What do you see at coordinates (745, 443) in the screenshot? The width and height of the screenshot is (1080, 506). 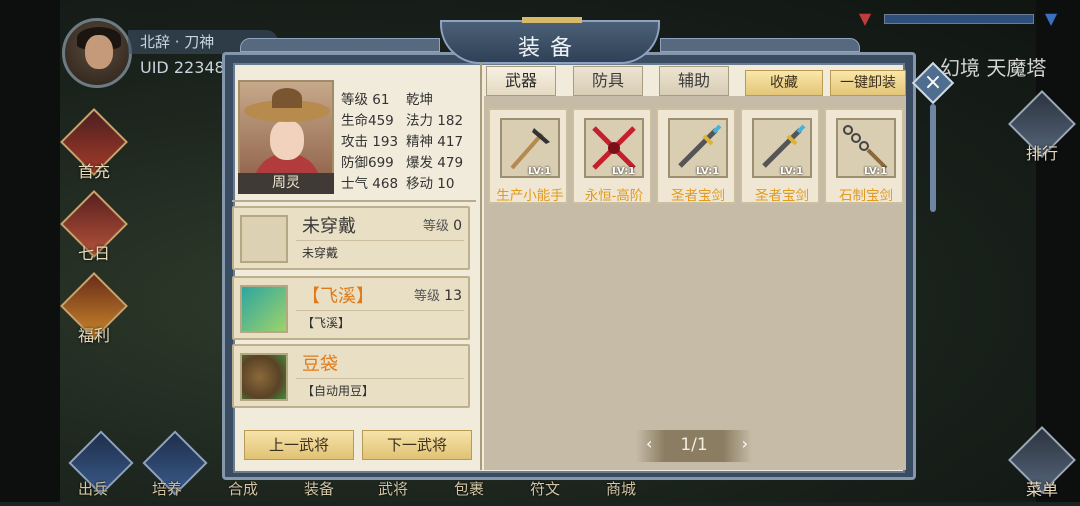 I see `next-page-button: ›` at bounding box center [745, 443].